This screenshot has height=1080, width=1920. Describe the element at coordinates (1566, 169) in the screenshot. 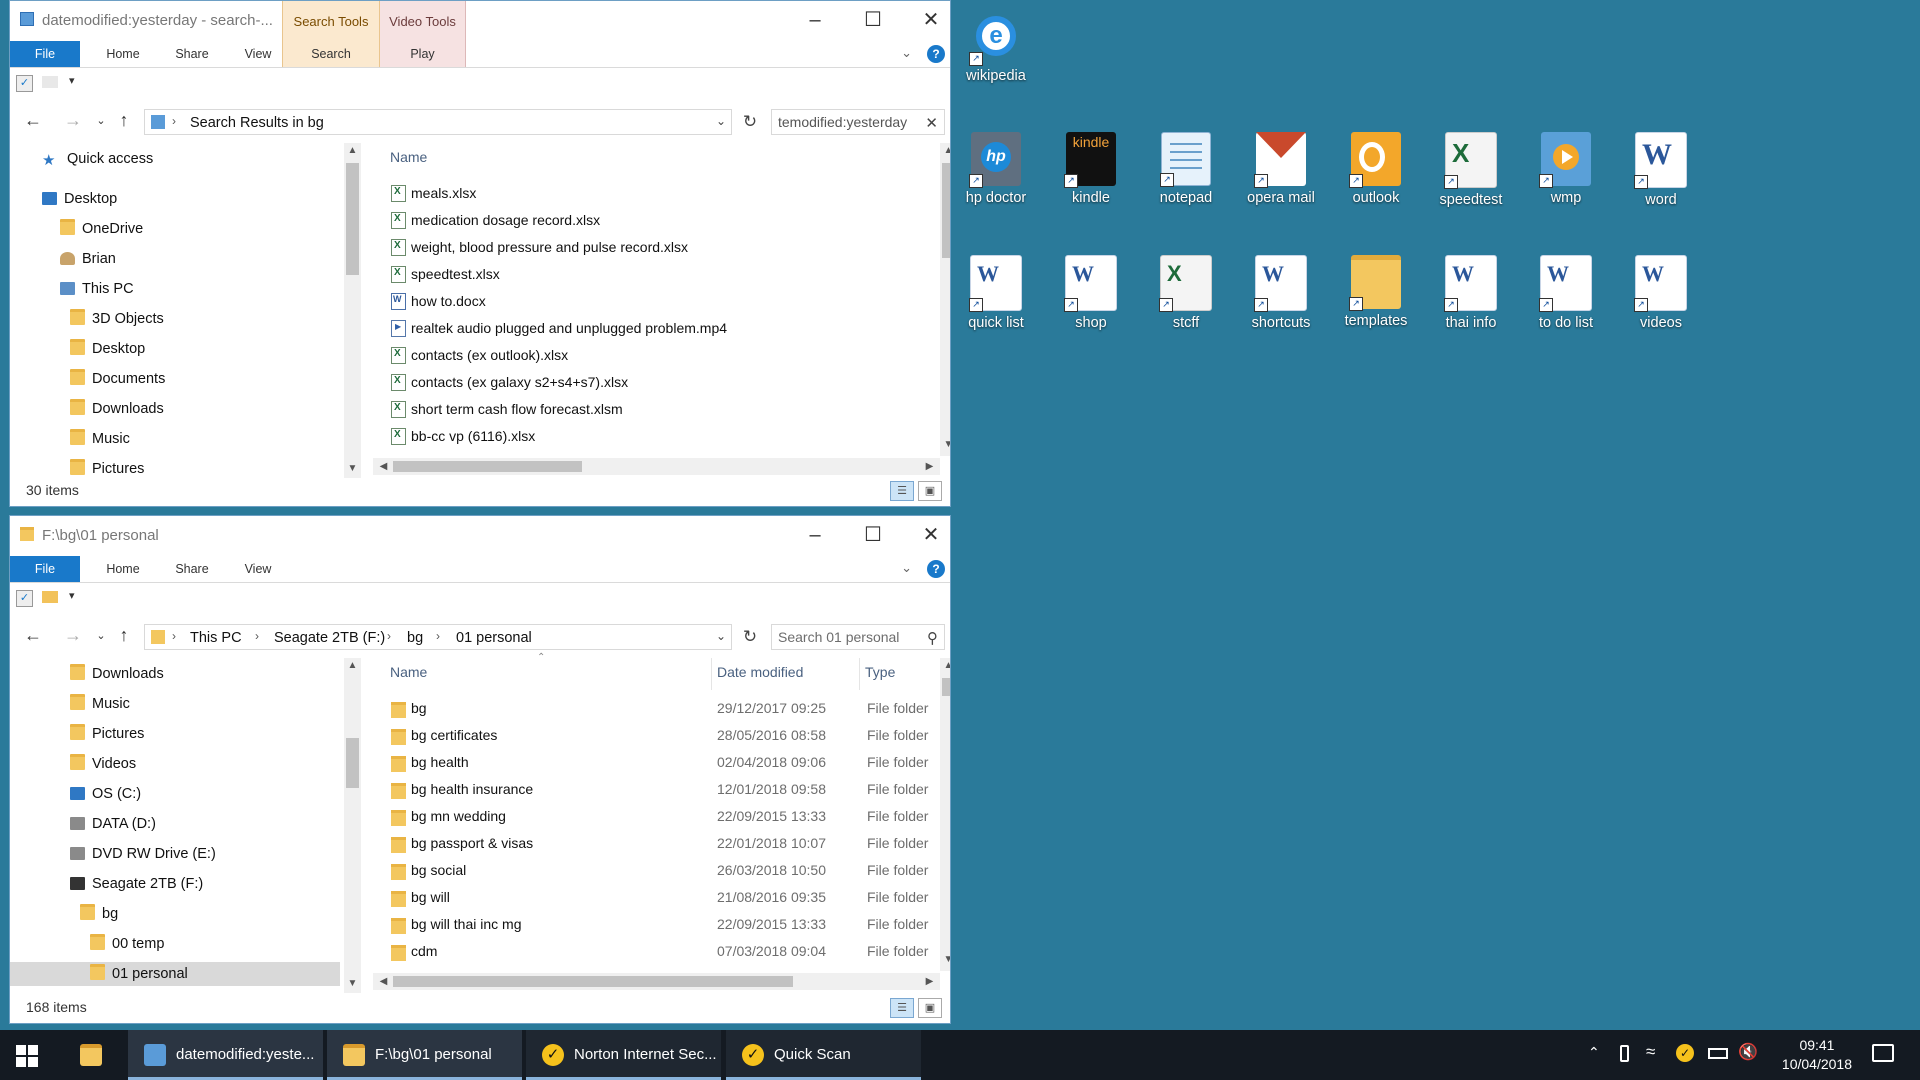

I see `desktop-icon-wmp: ↗ wmp` at that location.